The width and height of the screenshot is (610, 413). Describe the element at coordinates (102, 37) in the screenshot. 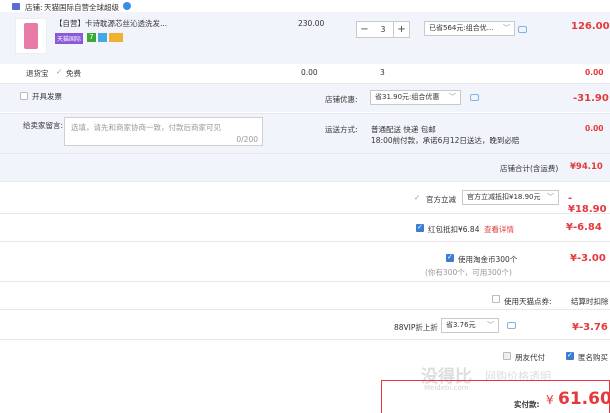

I see `service-icon` at that location.